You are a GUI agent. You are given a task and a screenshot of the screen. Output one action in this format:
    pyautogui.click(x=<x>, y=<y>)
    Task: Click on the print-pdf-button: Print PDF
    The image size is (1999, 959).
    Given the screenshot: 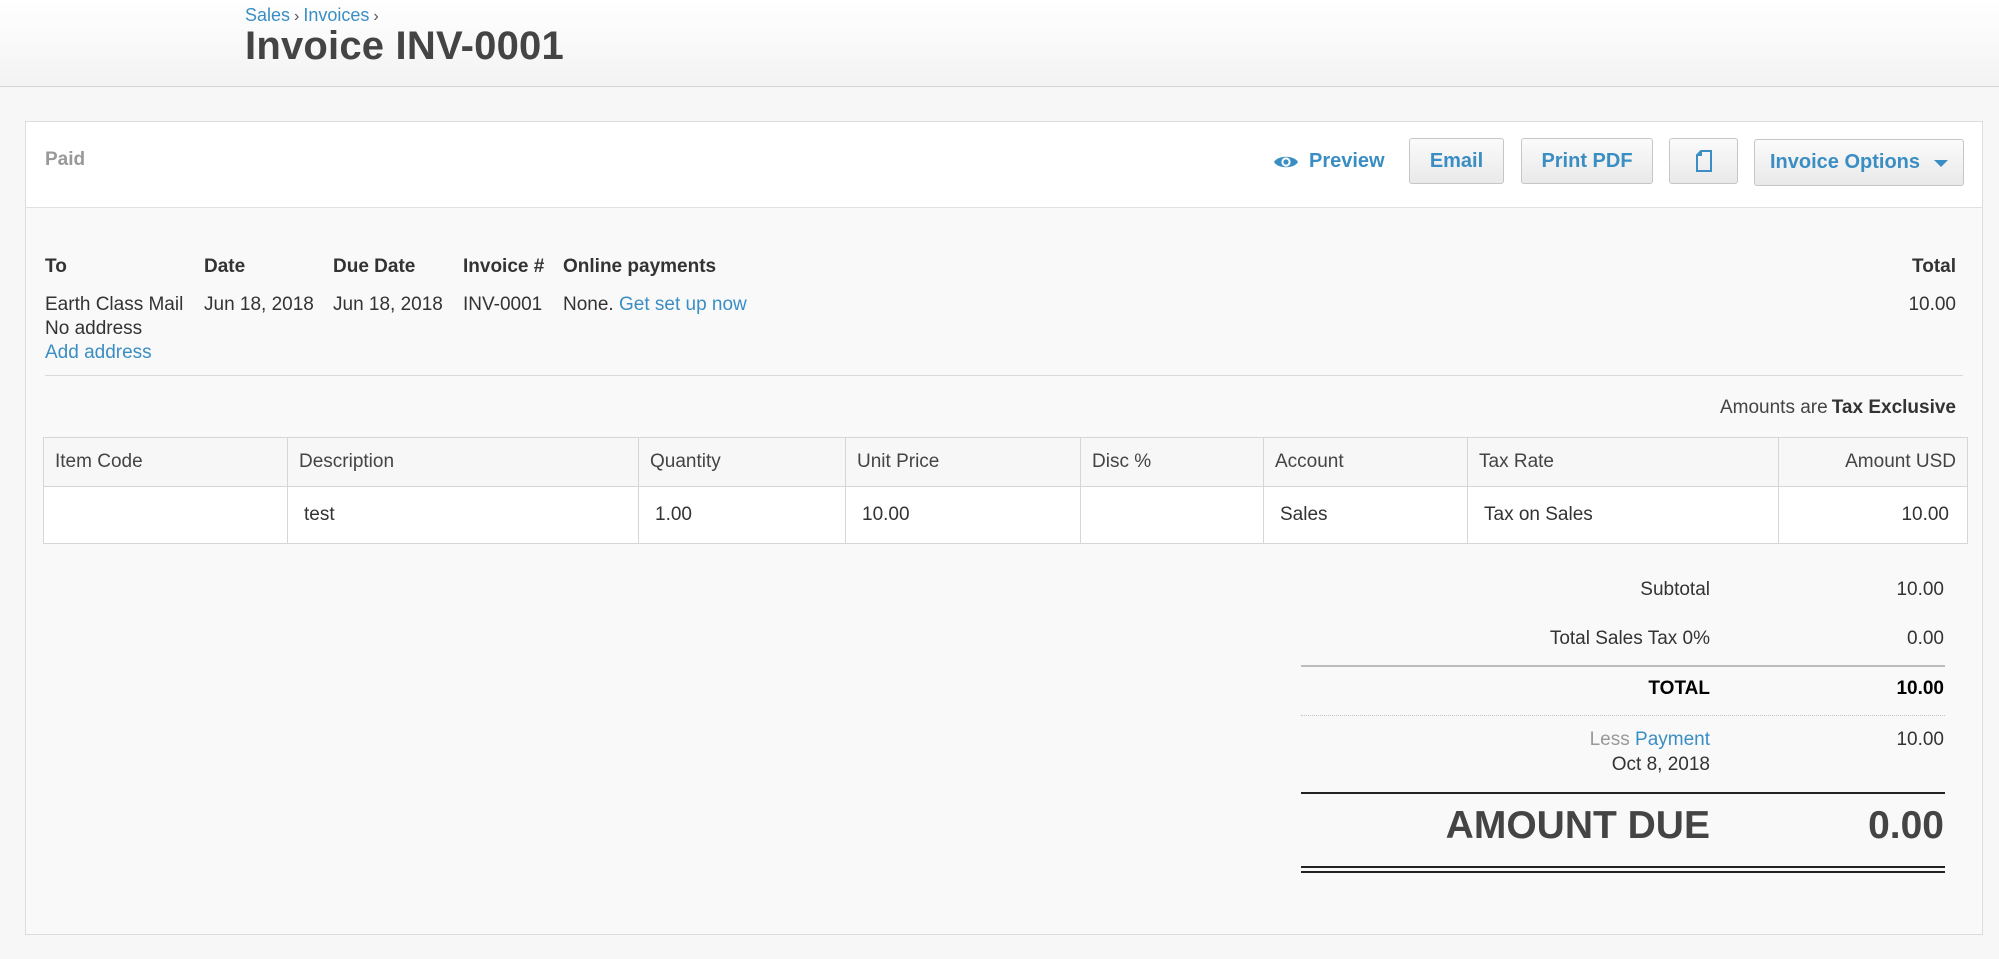 What is the action you would take?
    pyautogui.click(x=1587, y=161)
    